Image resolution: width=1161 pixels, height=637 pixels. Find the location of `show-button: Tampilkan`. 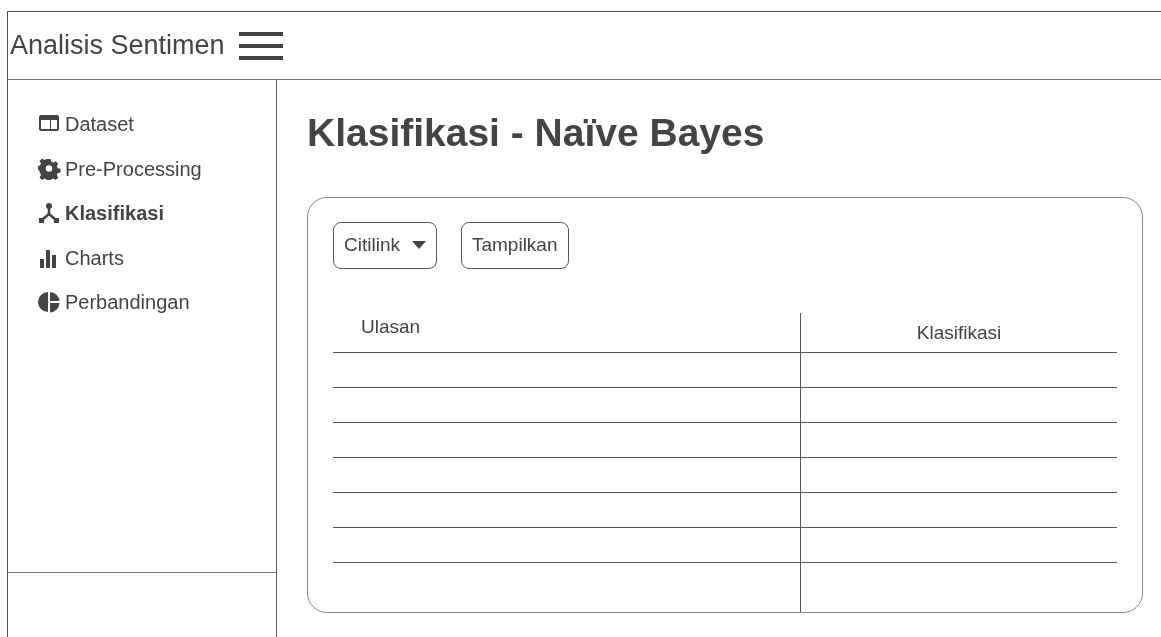

show-button: Tampilkan is located at coordinates (514, 245).